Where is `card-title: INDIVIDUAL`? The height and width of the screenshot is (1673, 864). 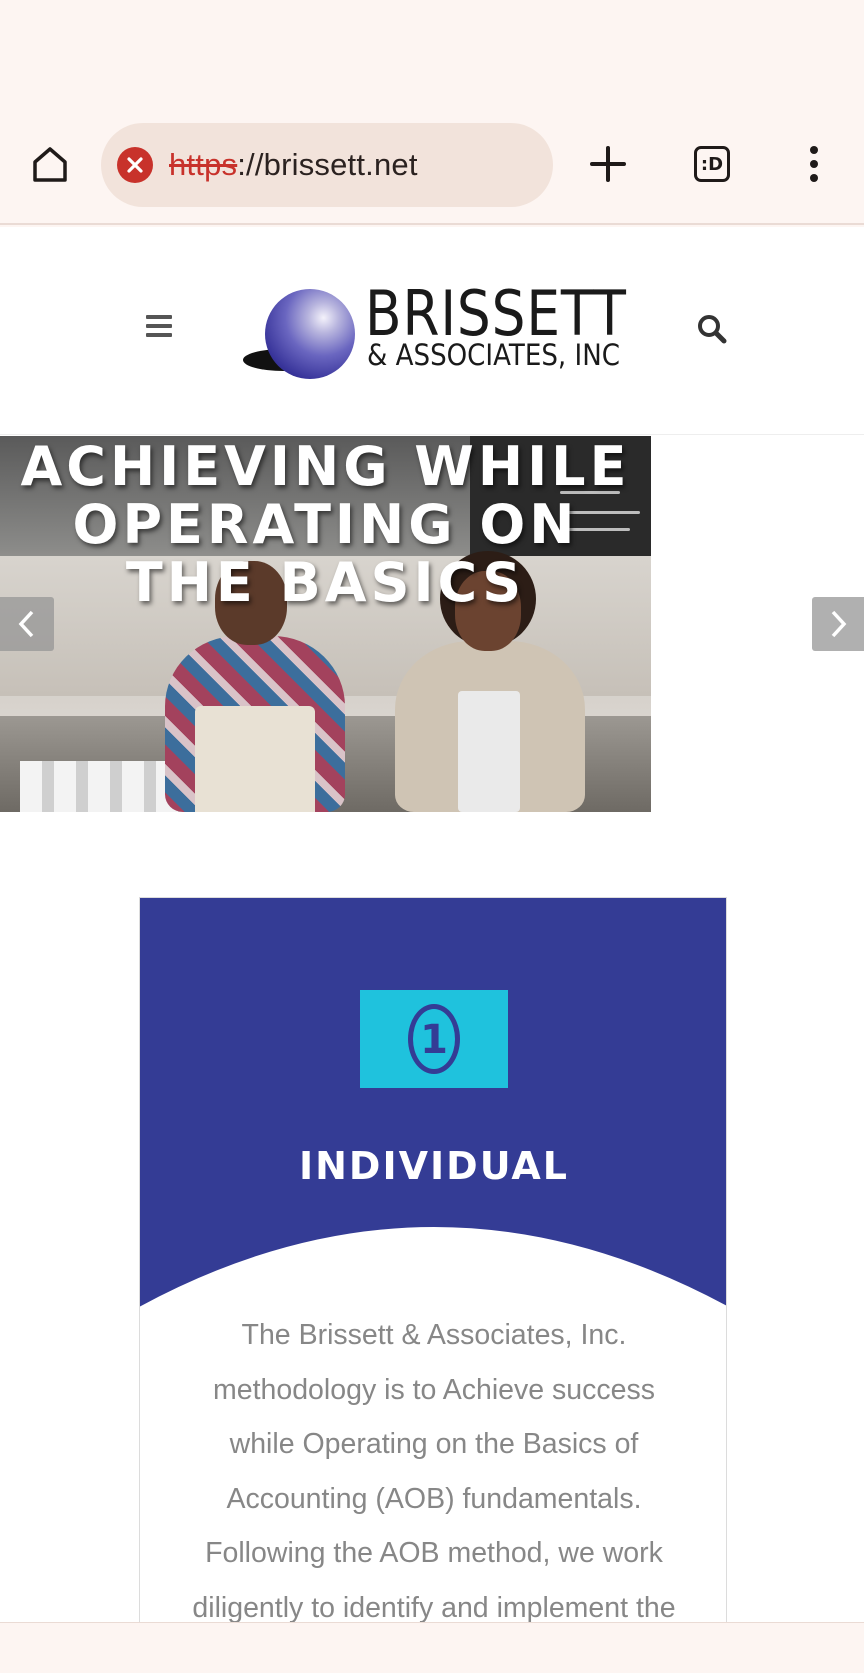 card-title: INDIVIDUAL is located at coordinates (434, 1166).